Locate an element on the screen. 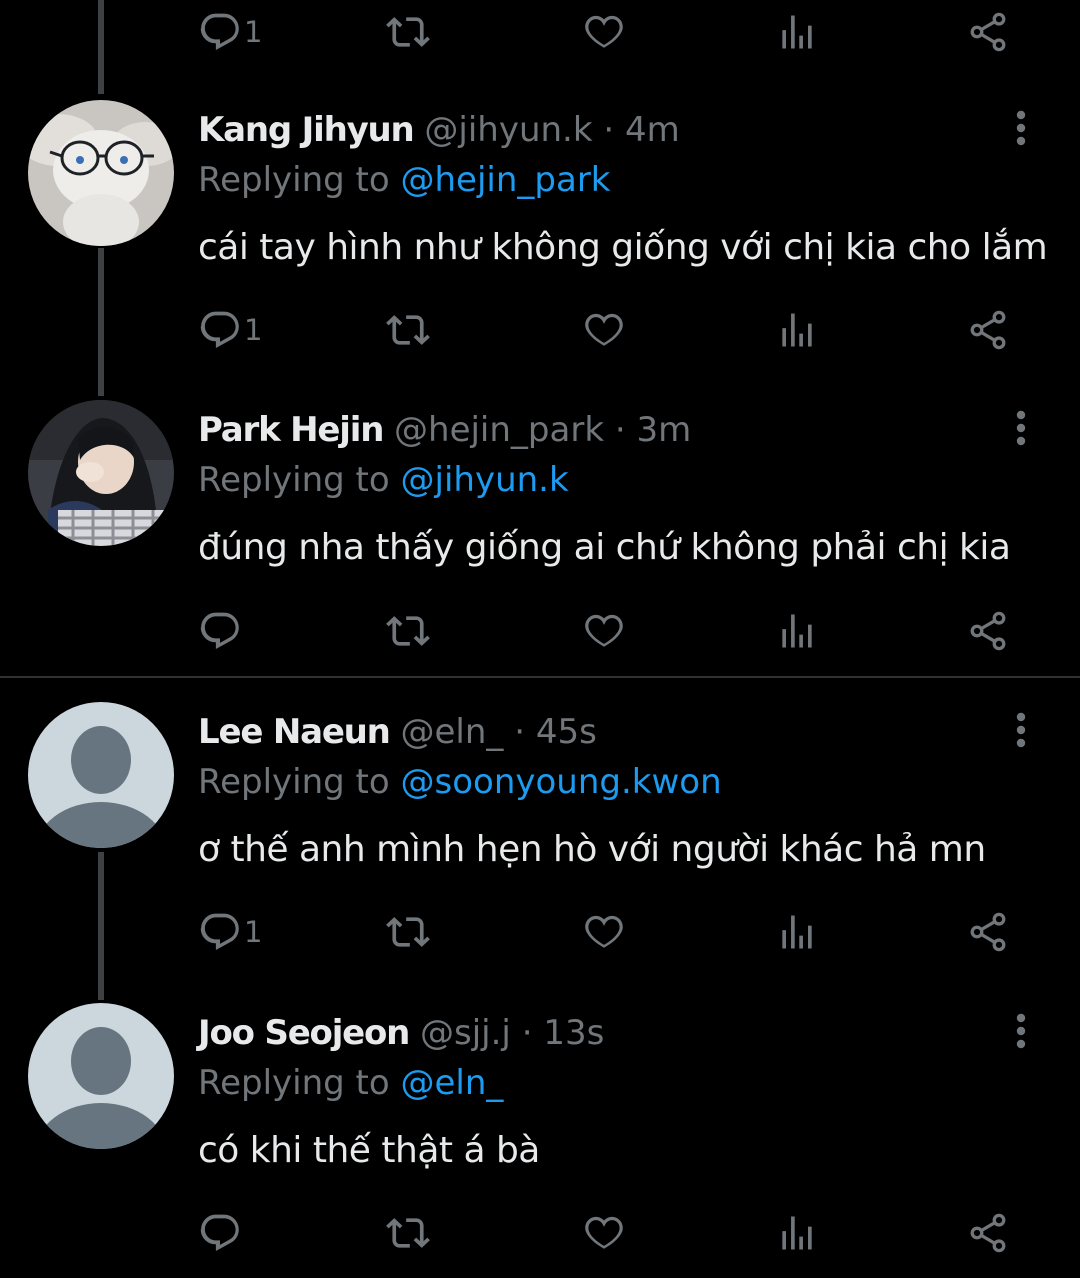  tweet-header: Kang Jihyun @jihyun.k · 4m is located at coordinates (439, 130).